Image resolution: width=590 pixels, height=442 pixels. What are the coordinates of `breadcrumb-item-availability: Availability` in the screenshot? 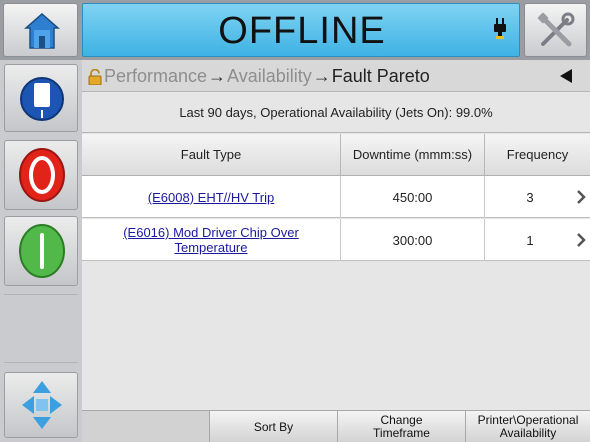 It's located at (269, 76).